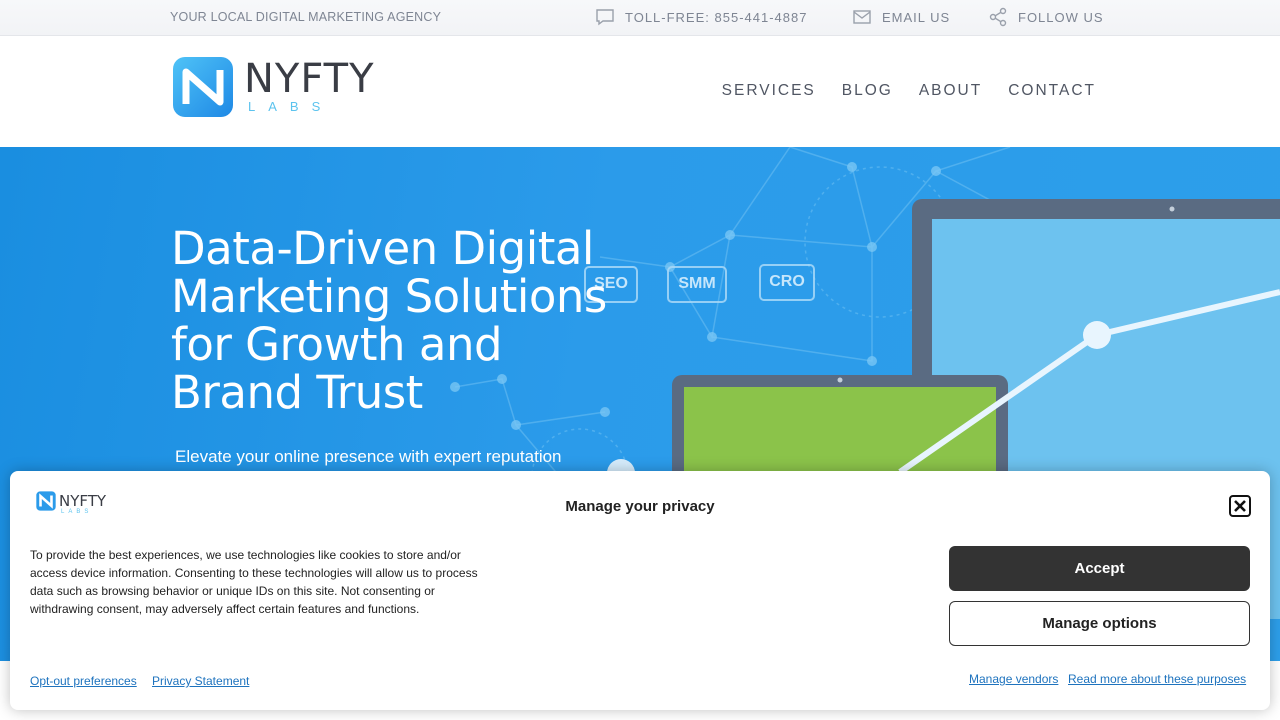  Describe the element at coordinates (769, 91) in the screenshot. I see `nav-services: SERVICES` at that location.